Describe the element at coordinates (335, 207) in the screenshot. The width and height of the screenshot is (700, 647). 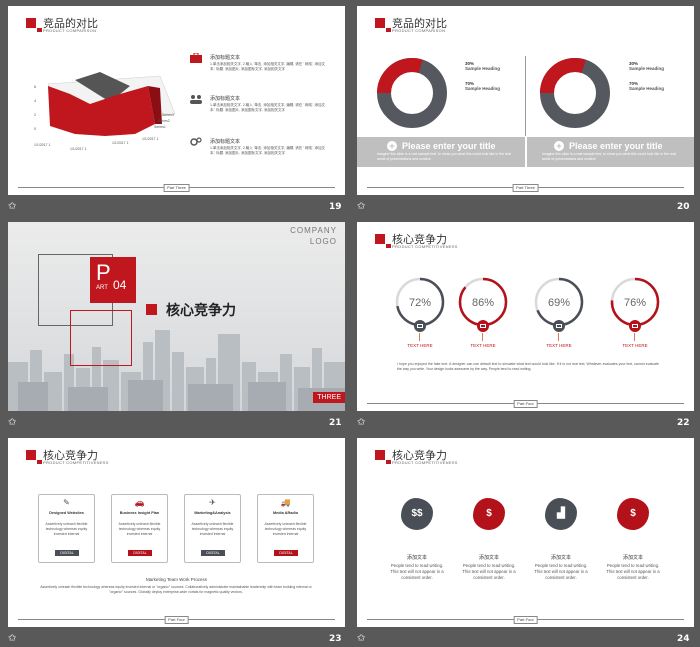
I see `slide-number: 19` at that location.